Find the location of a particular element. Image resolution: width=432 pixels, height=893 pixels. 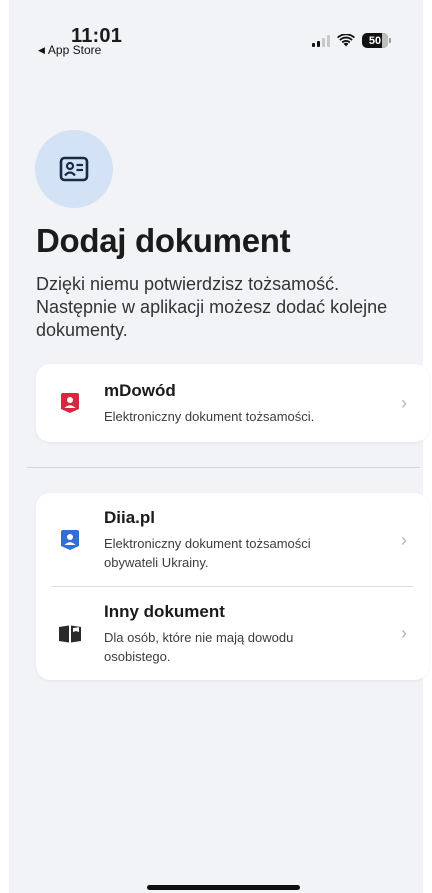

wifi-icon is located at coordinates (346, 40).